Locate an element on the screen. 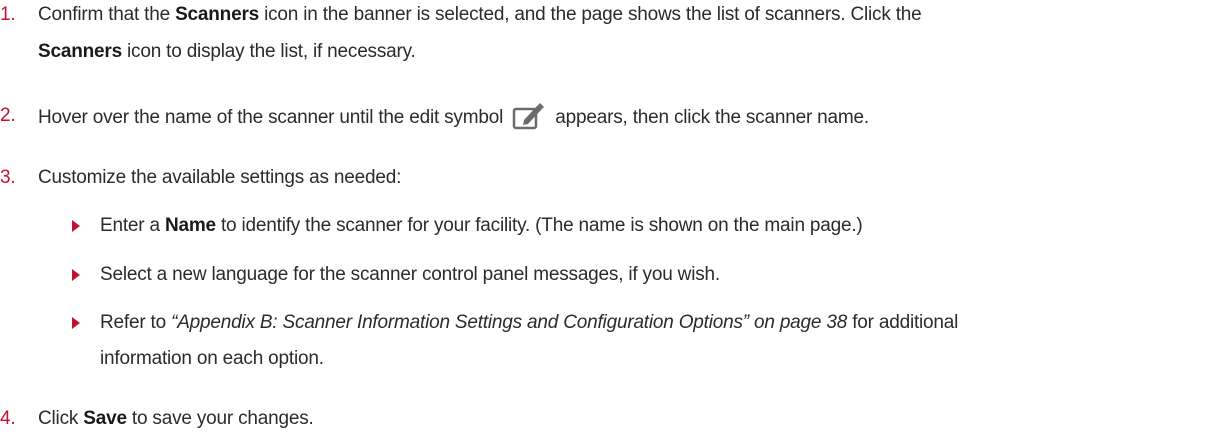 This screenshot has height=434, width=1227. step-number: 1. is located at coordinates (8, 14).